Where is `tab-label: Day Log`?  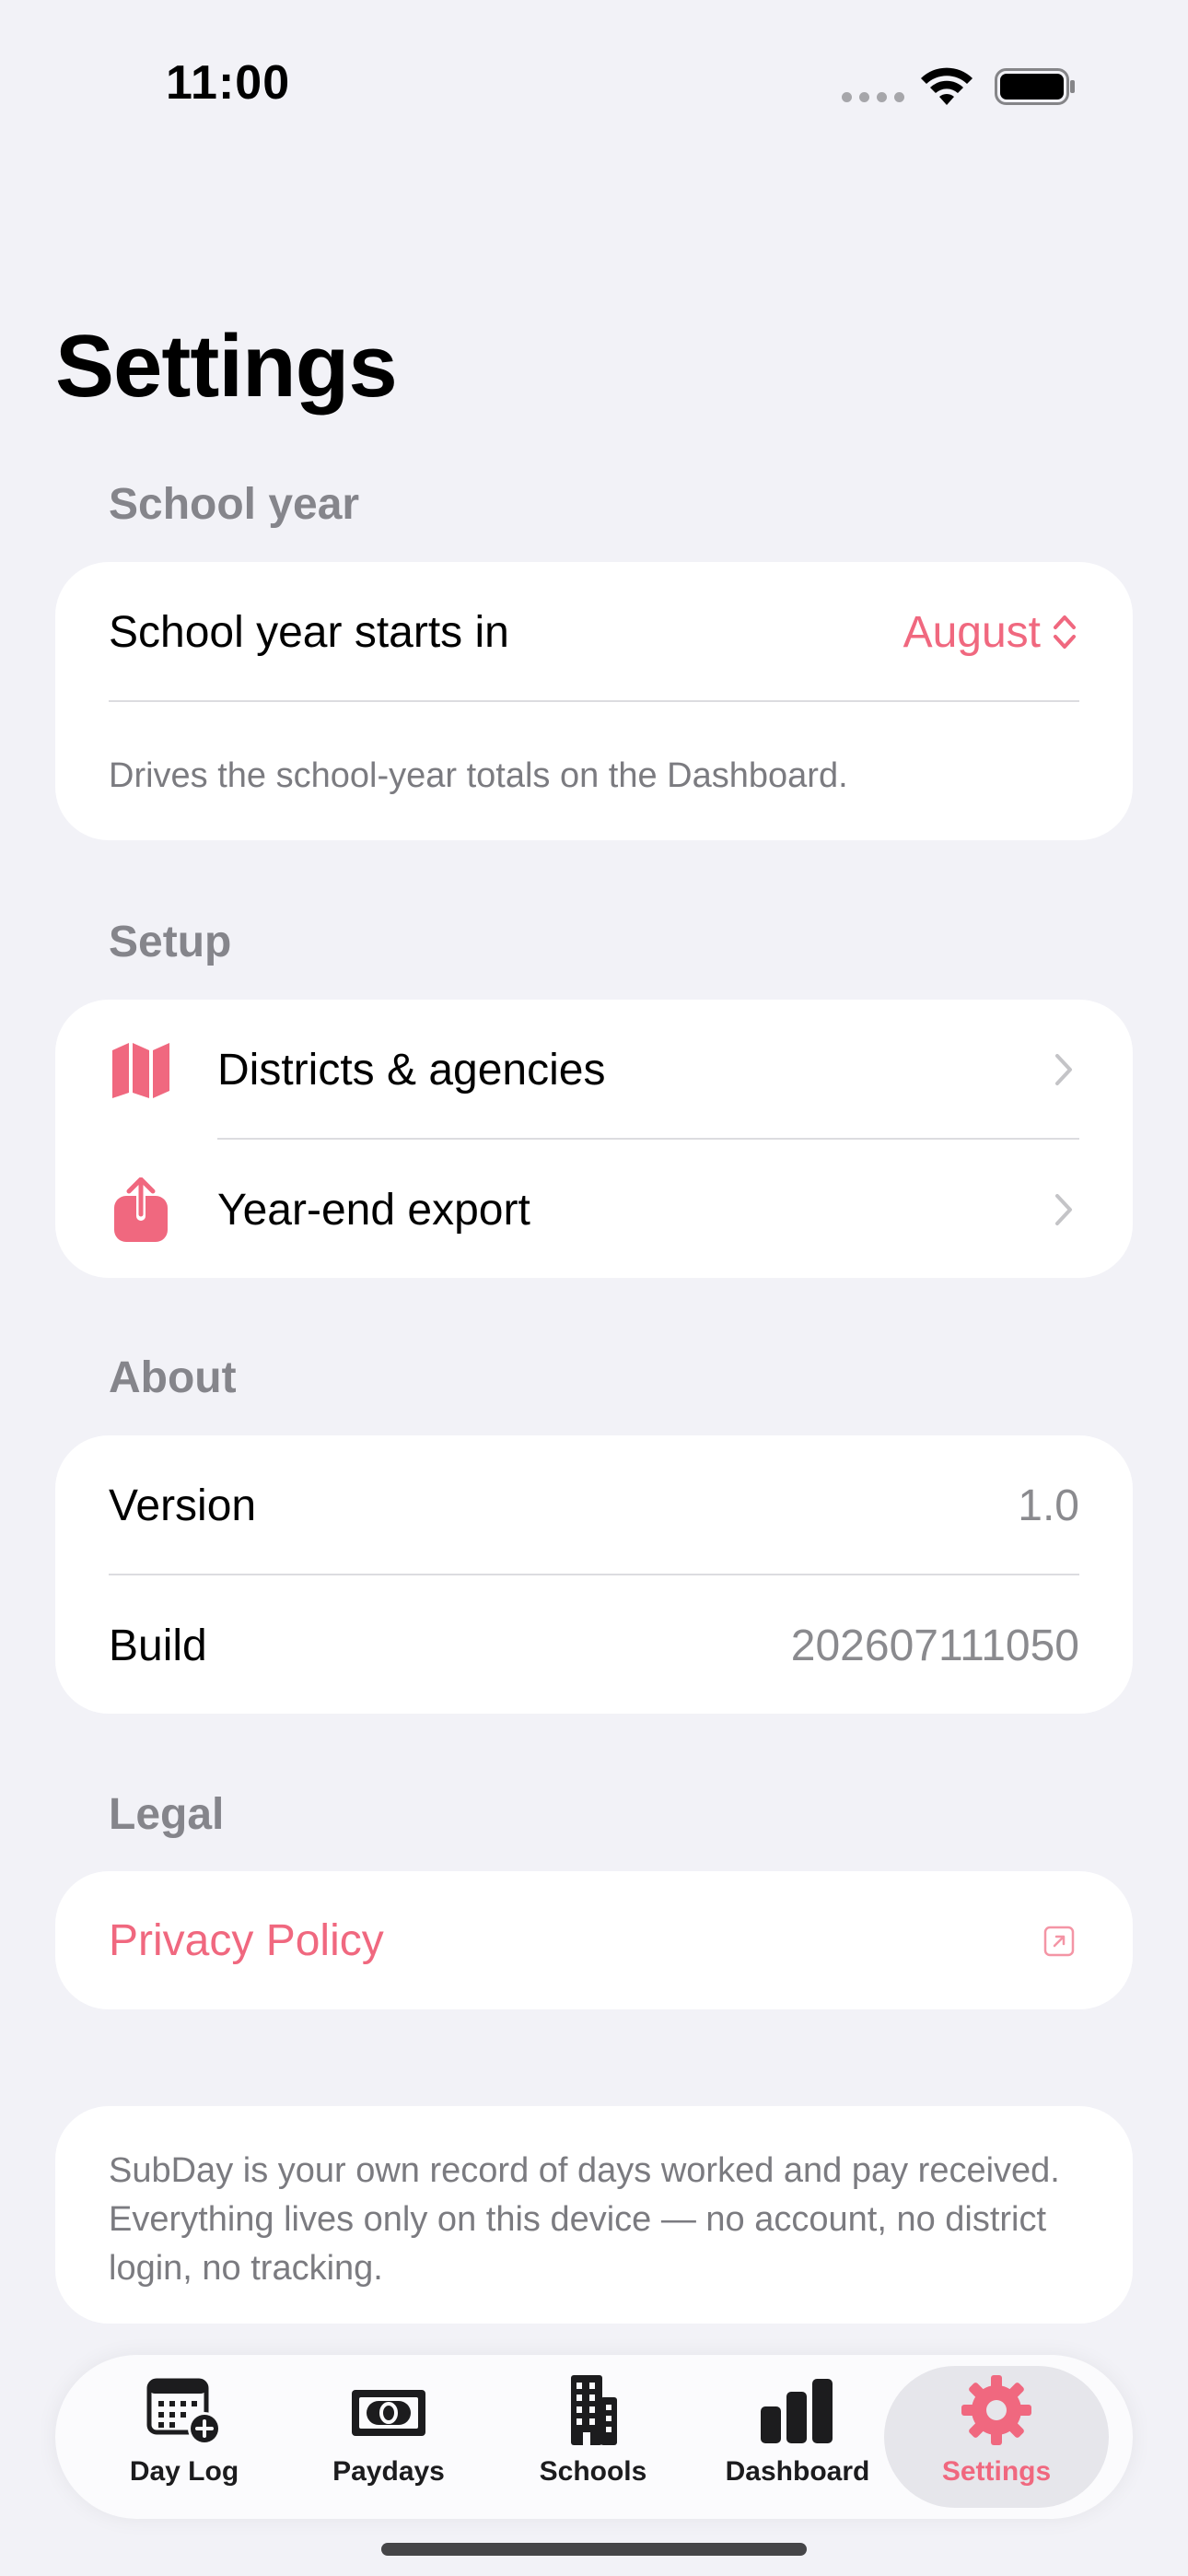
tab-label: Day Log is located at coordinates (184, 2471).